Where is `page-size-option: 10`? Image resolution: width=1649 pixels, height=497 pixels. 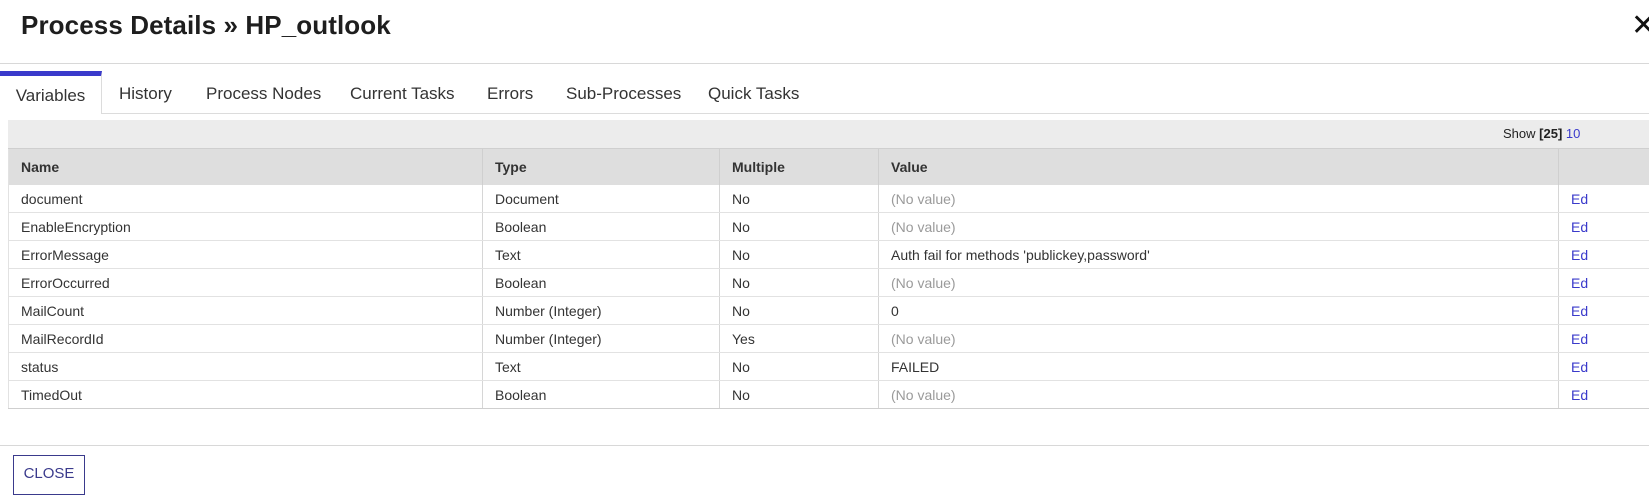 page-size-option: 10 is located at coordinates (1573, 133).